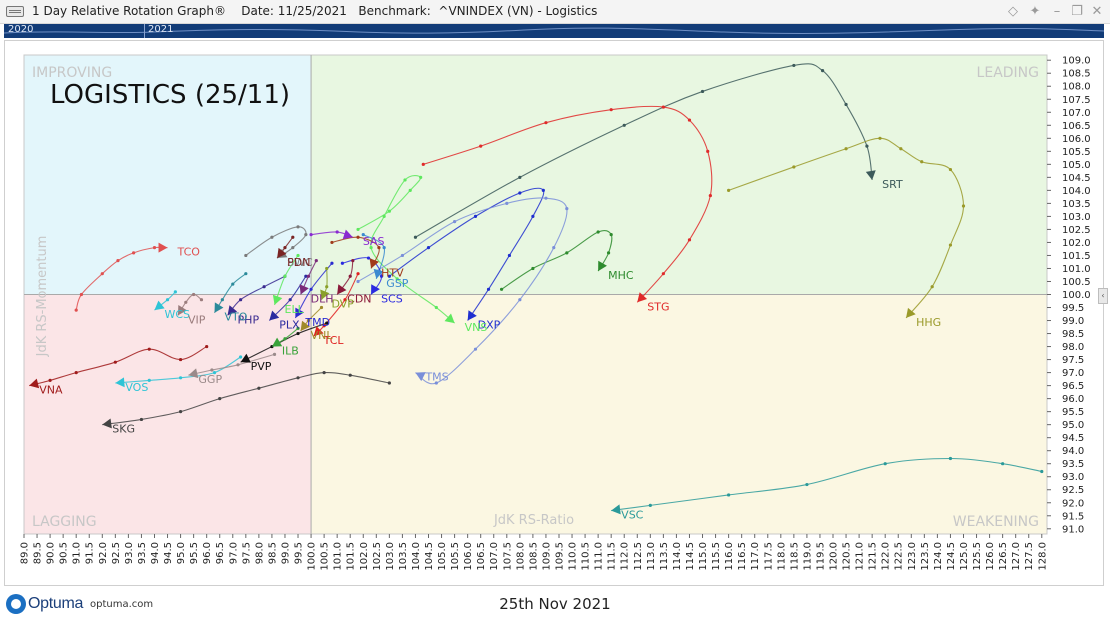  What do you see at coordinates (912, 556) in the screenshot?
I see `x-tick-label: 123.0` at bounding box center [912, 556].